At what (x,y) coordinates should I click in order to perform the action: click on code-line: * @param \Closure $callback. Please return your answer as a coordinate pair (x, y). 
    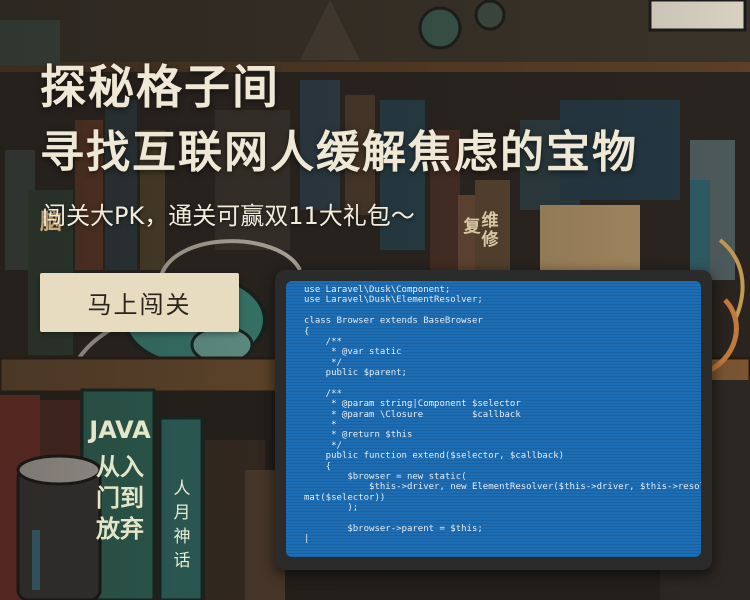
    Looking at the image, I should click on (412, 414).